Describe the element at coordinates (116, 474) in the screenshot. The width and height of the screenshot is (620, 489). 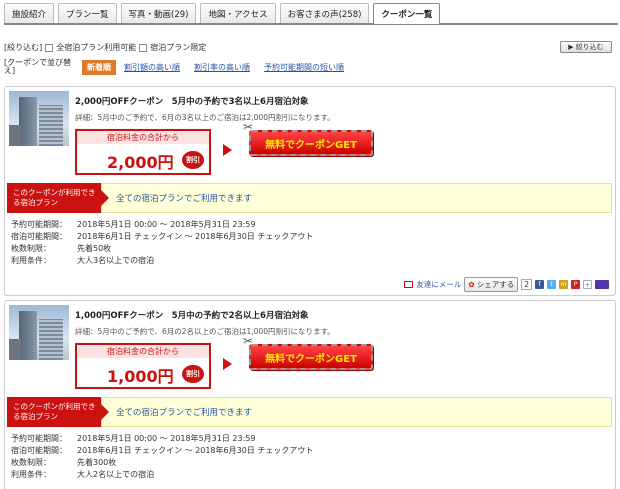
I see `info-value: 大人2名以上での宿泊` at that location.